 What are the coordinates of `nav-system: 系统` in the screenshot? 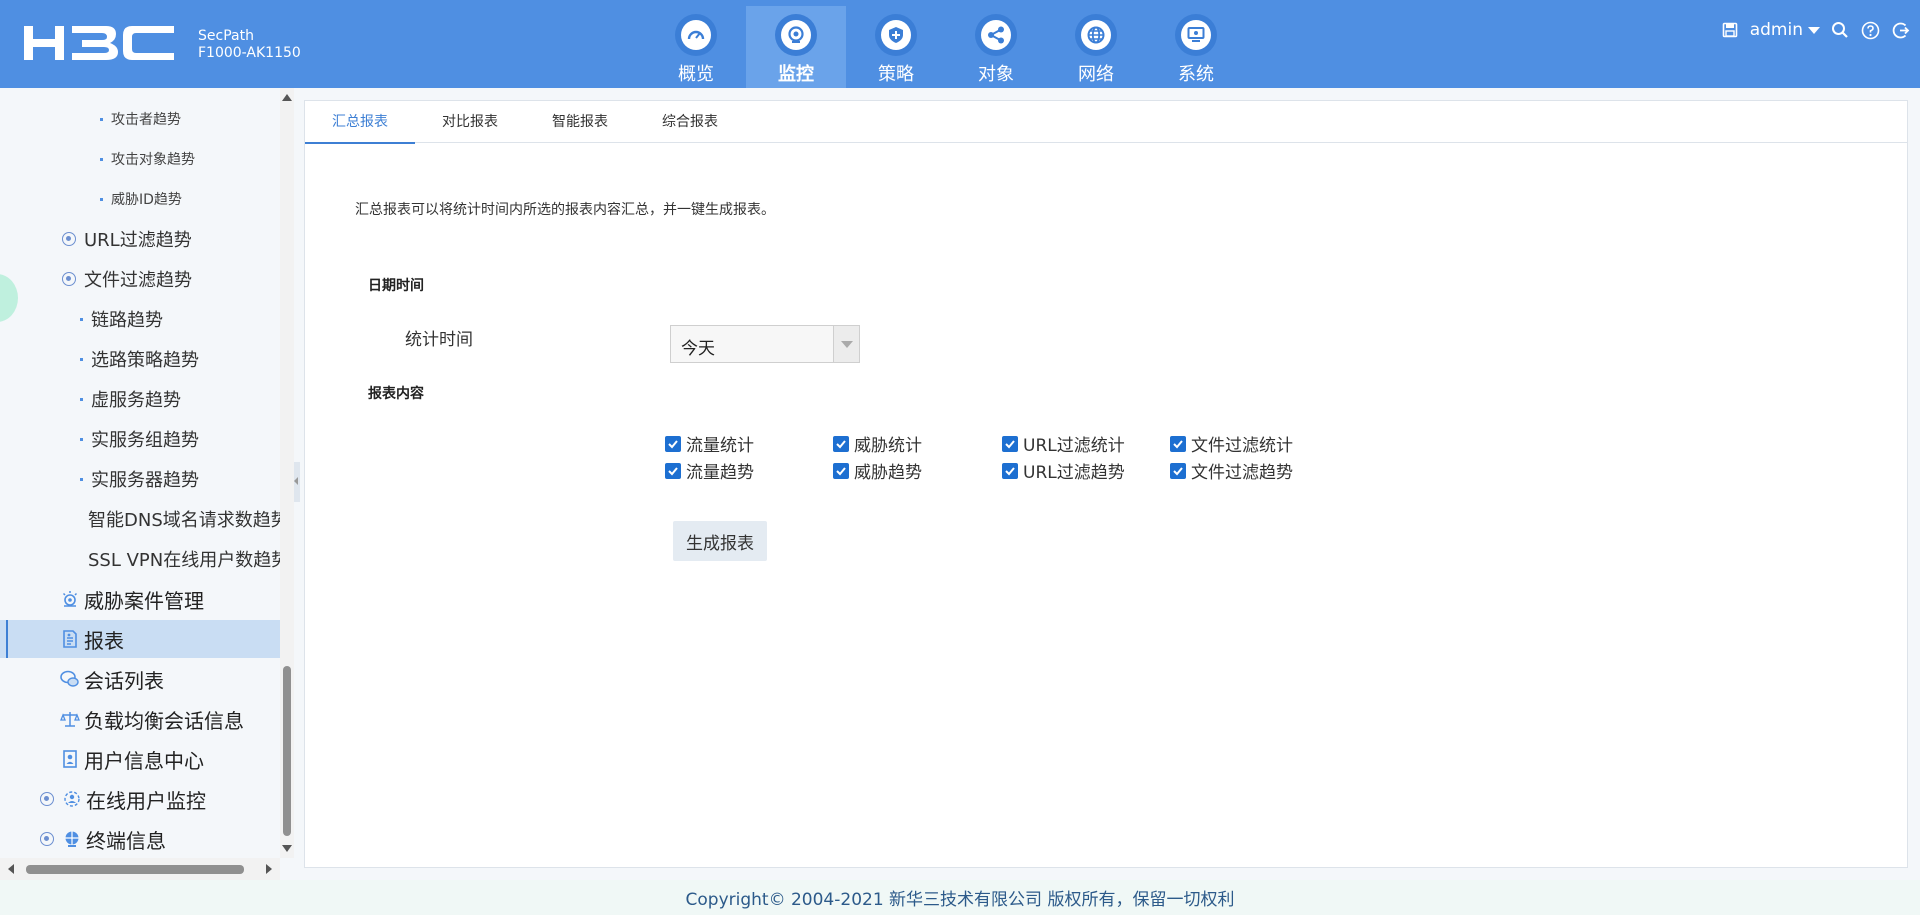 It's located at (1196, 47).